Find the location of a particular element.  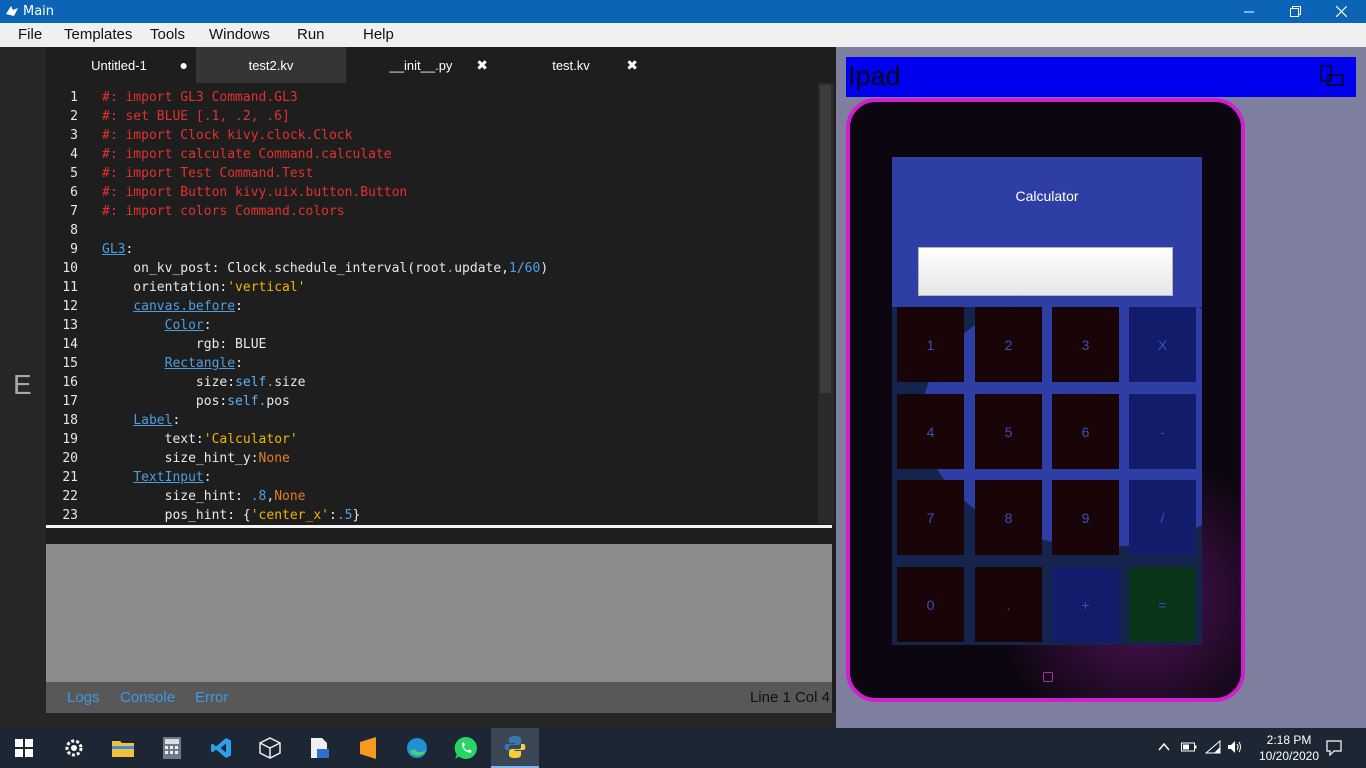

code-line: 11 orientation:'vertical' is located at coordinates (432, 289).